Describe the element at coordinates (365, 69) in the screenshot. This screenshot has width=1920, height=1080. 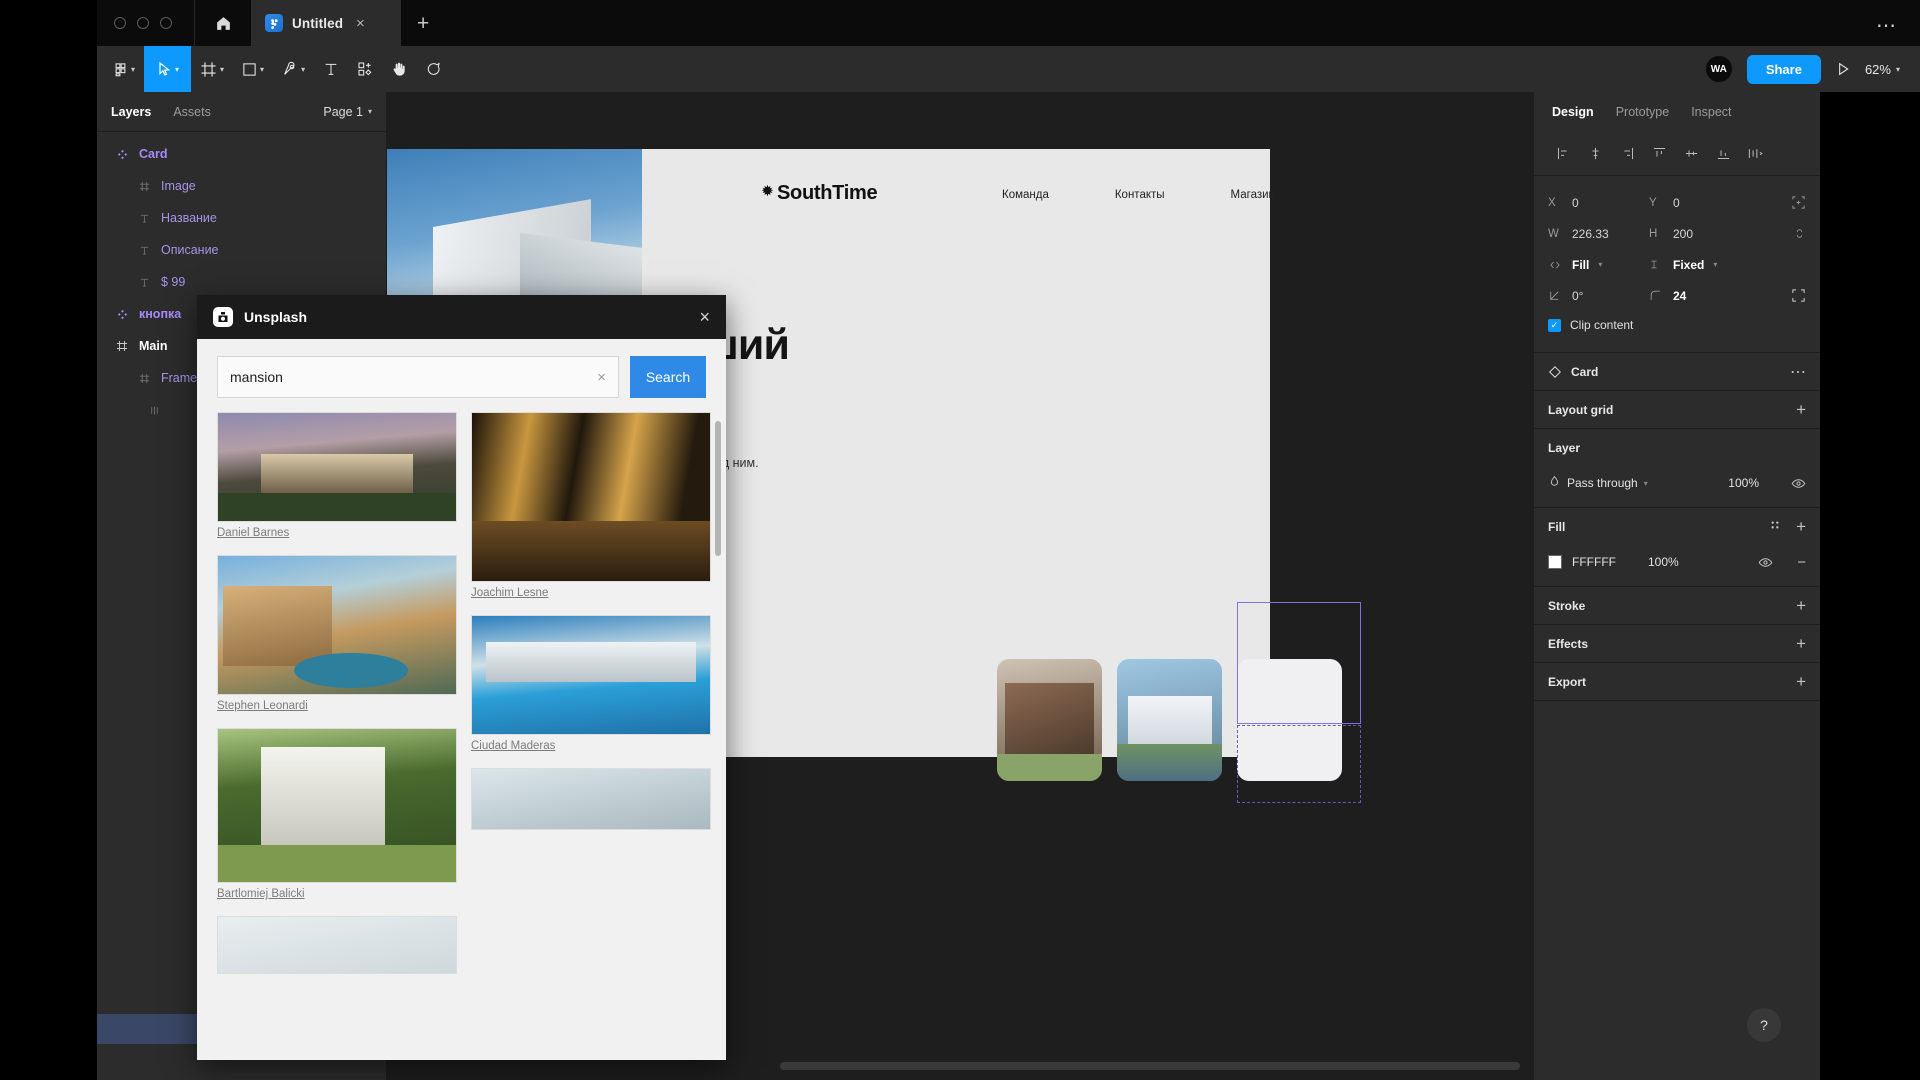
I see `resources-tool-button` at that location.